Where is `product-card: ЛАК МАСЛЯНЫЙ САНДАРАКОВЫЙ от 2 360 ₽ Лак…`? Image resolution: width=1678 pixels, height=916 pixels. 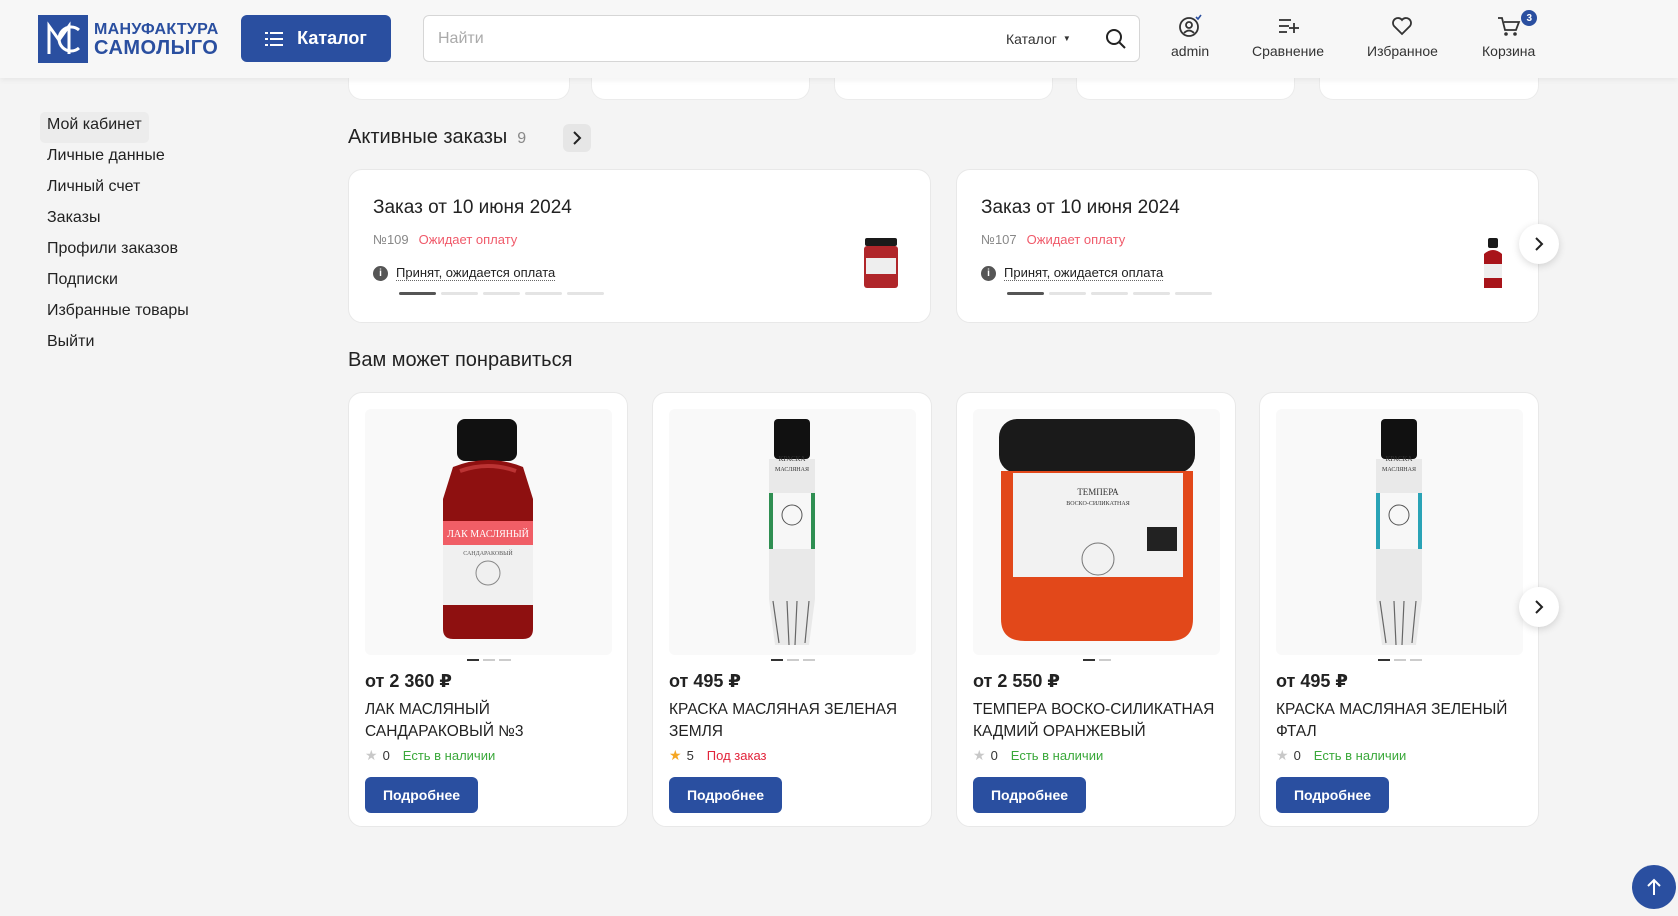
product-card: ЛАК МАСЛЯНЫЙ САНДАРАКОВЫЙ от 2 360 ₽ Лак… is located at coordinates (488, 609).